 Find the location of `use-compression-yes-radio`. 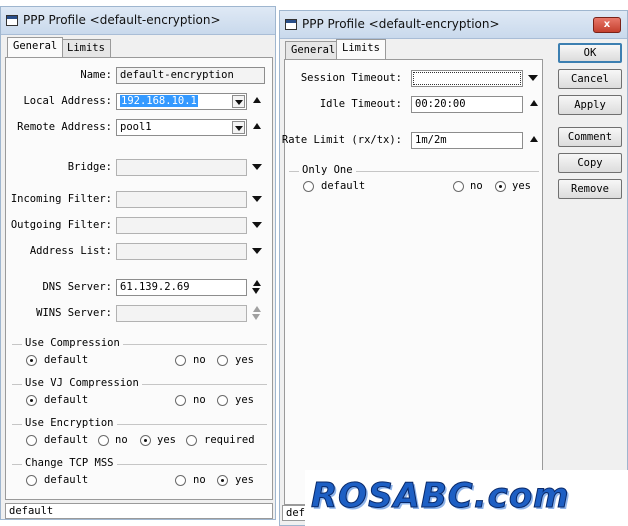

use-compression-yes-radio is located at coordinates (222, 360).